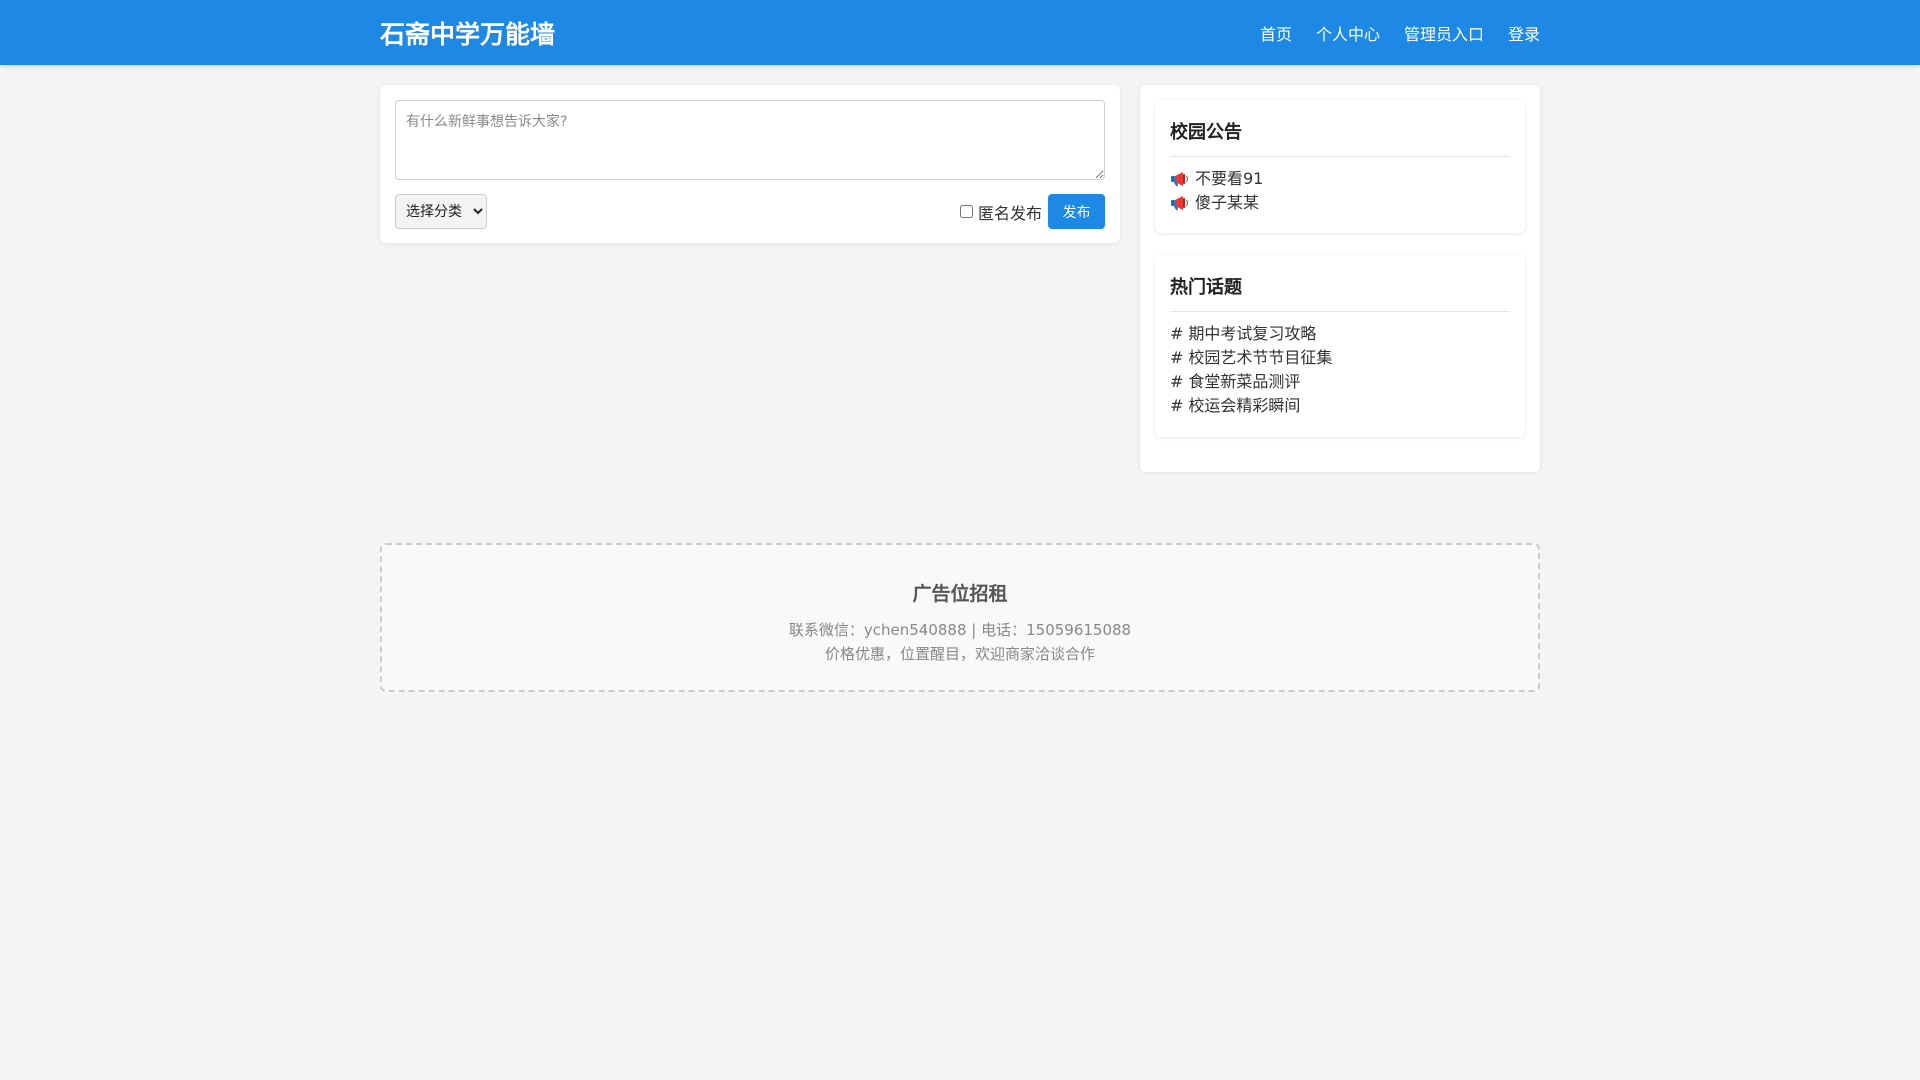 The width and height of the screenshot is (1920, 1080). Describe the element at coordinates (1340, 334) in the screenshot. I see `topic-item: # 期中考试复习攻略` at that location.